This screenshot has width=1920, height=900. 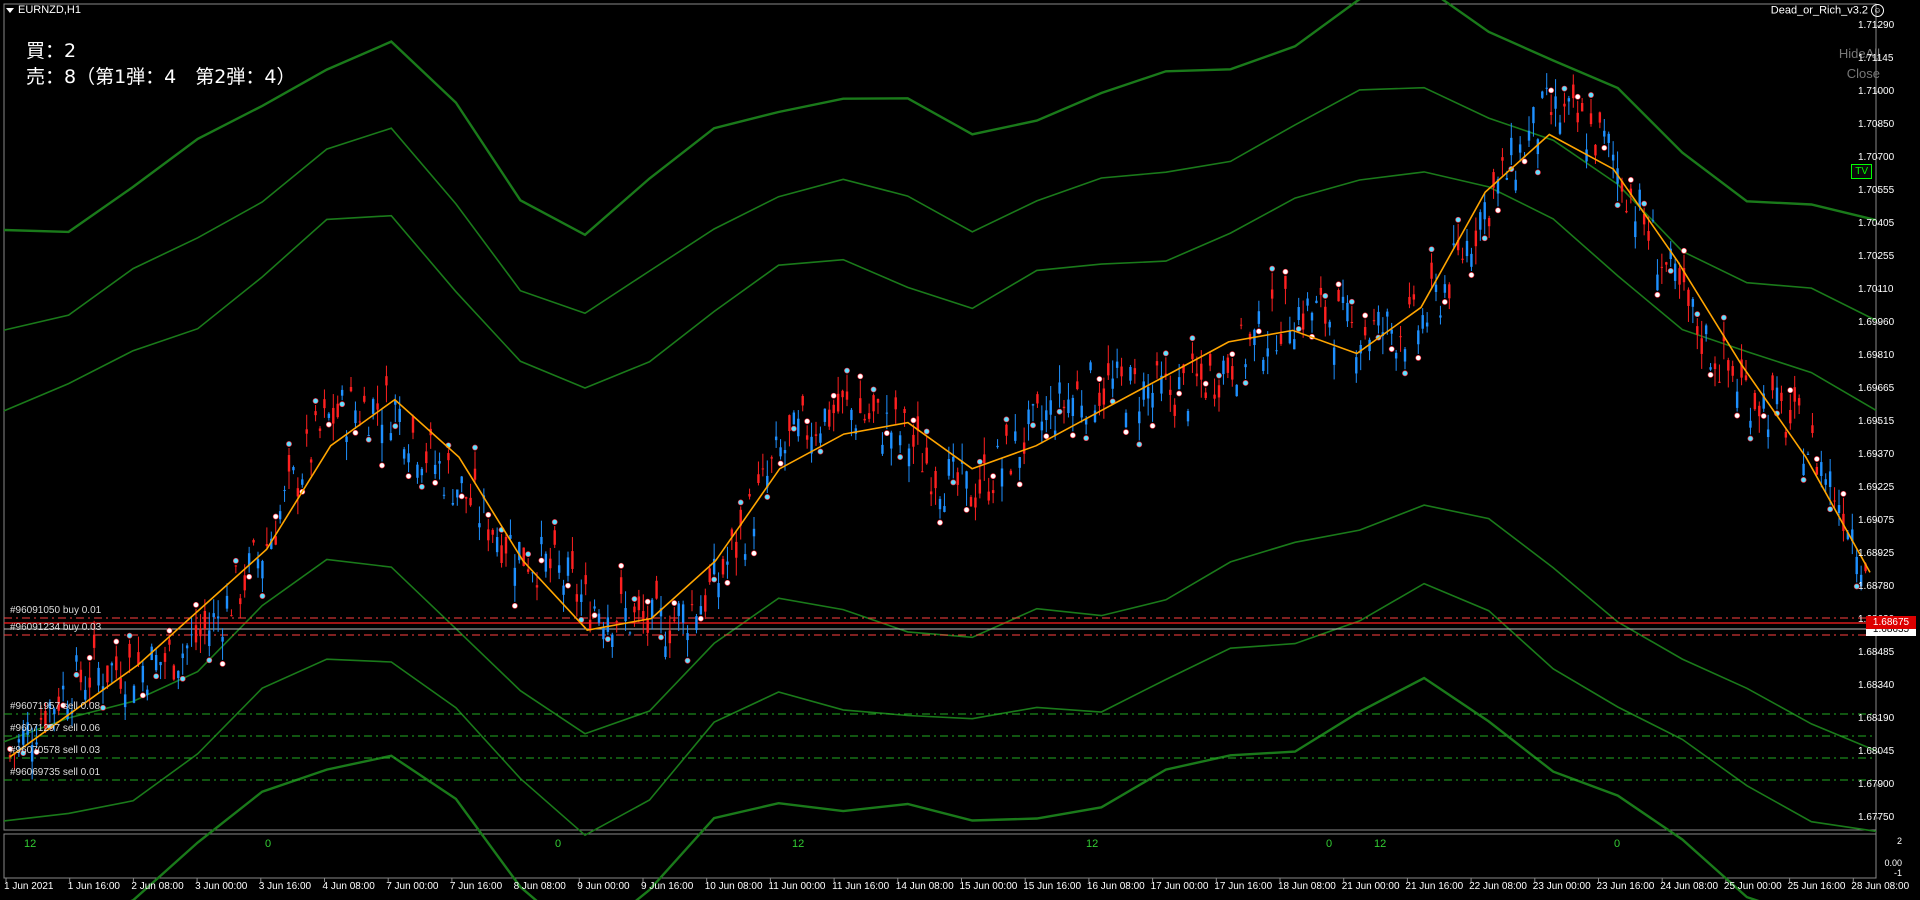 I want to click on order-label: #96091234 buy 0.03, so click(x=55, y=627).